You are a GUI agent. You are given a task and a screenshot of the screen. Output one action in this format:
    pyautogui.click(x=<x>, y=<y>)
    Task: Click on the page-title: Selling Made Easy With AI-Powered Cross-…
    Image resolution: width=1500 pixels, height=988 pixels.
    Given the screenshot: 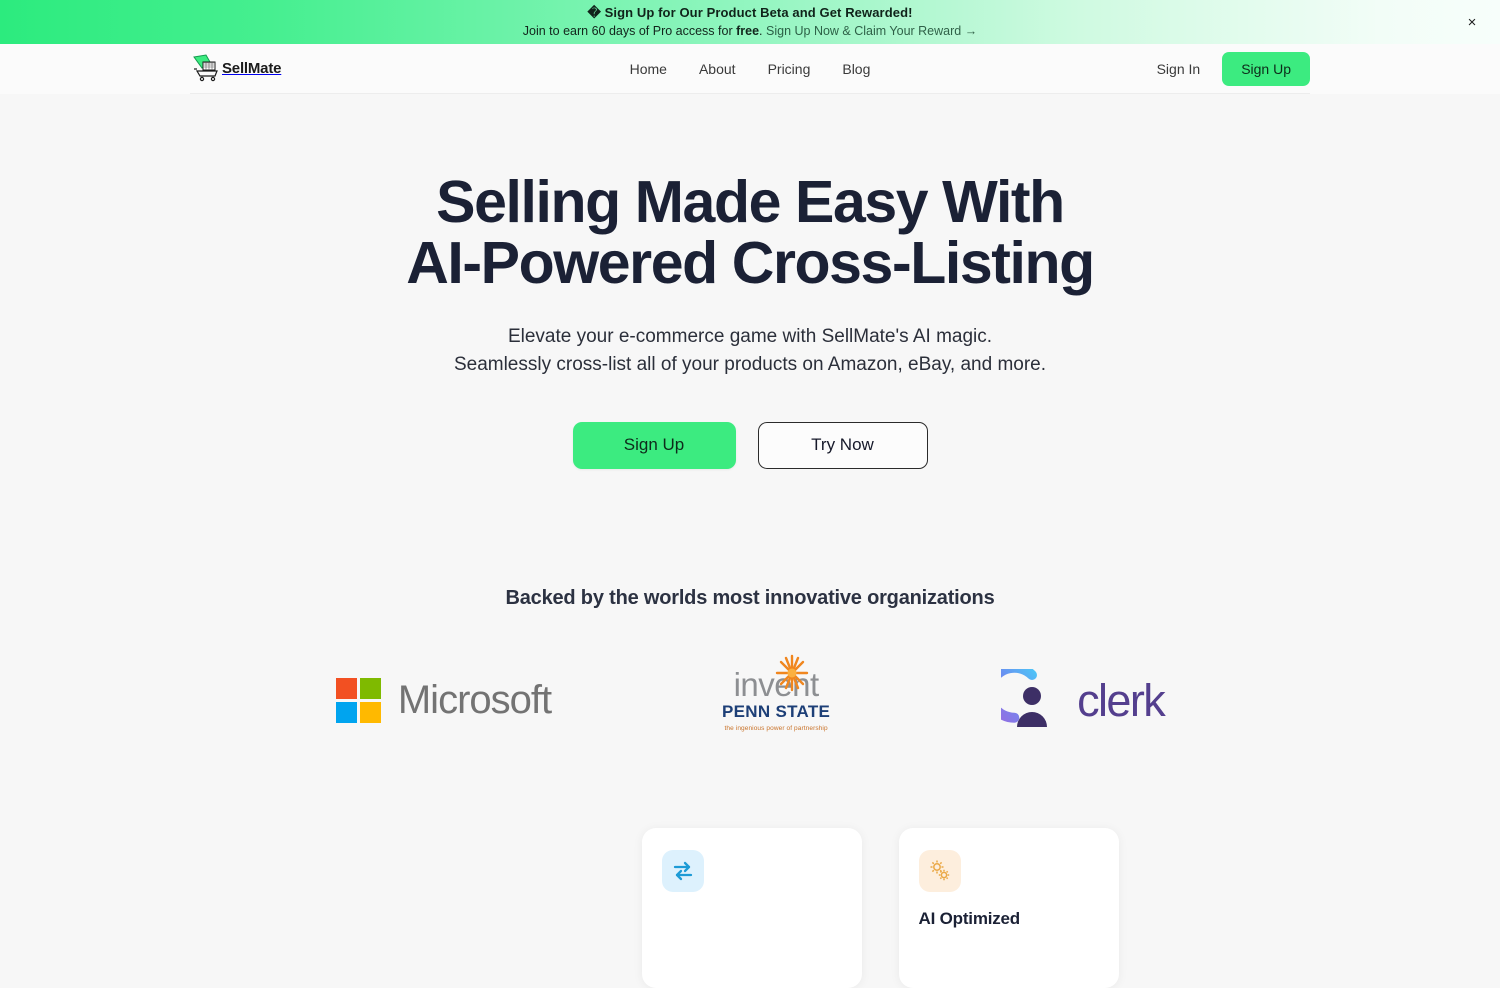 What is the action you would take?
    pyautogui.click(x=750, y=233)
    